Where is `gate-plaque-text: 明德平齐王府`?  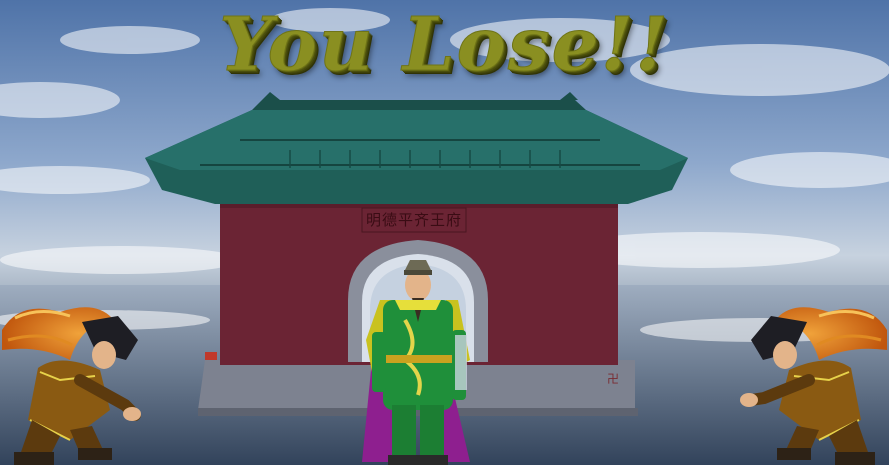
gate-plaque-text: 明德平齐王府 is located at coordinates (414, 220).